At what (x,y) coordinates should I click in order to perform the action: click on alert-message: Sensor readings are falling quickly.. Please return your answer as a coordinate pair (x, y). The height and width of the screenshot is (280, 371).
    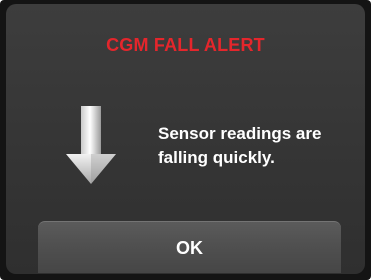
    Looking at the image, I should click on (258, 146).